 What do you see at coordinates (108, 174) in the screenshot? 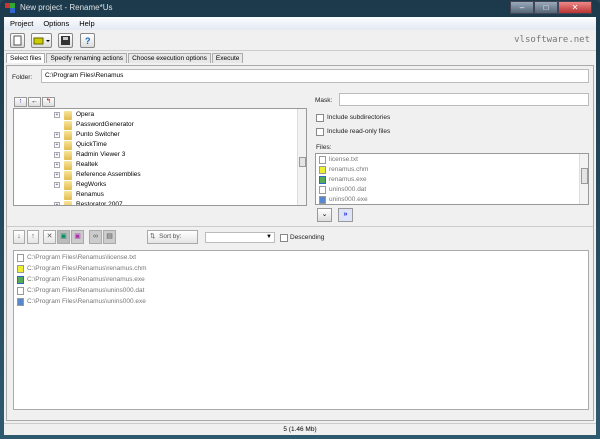
I see `tree-item-label: Reference Assemblies` at bounding box center [108, 174].